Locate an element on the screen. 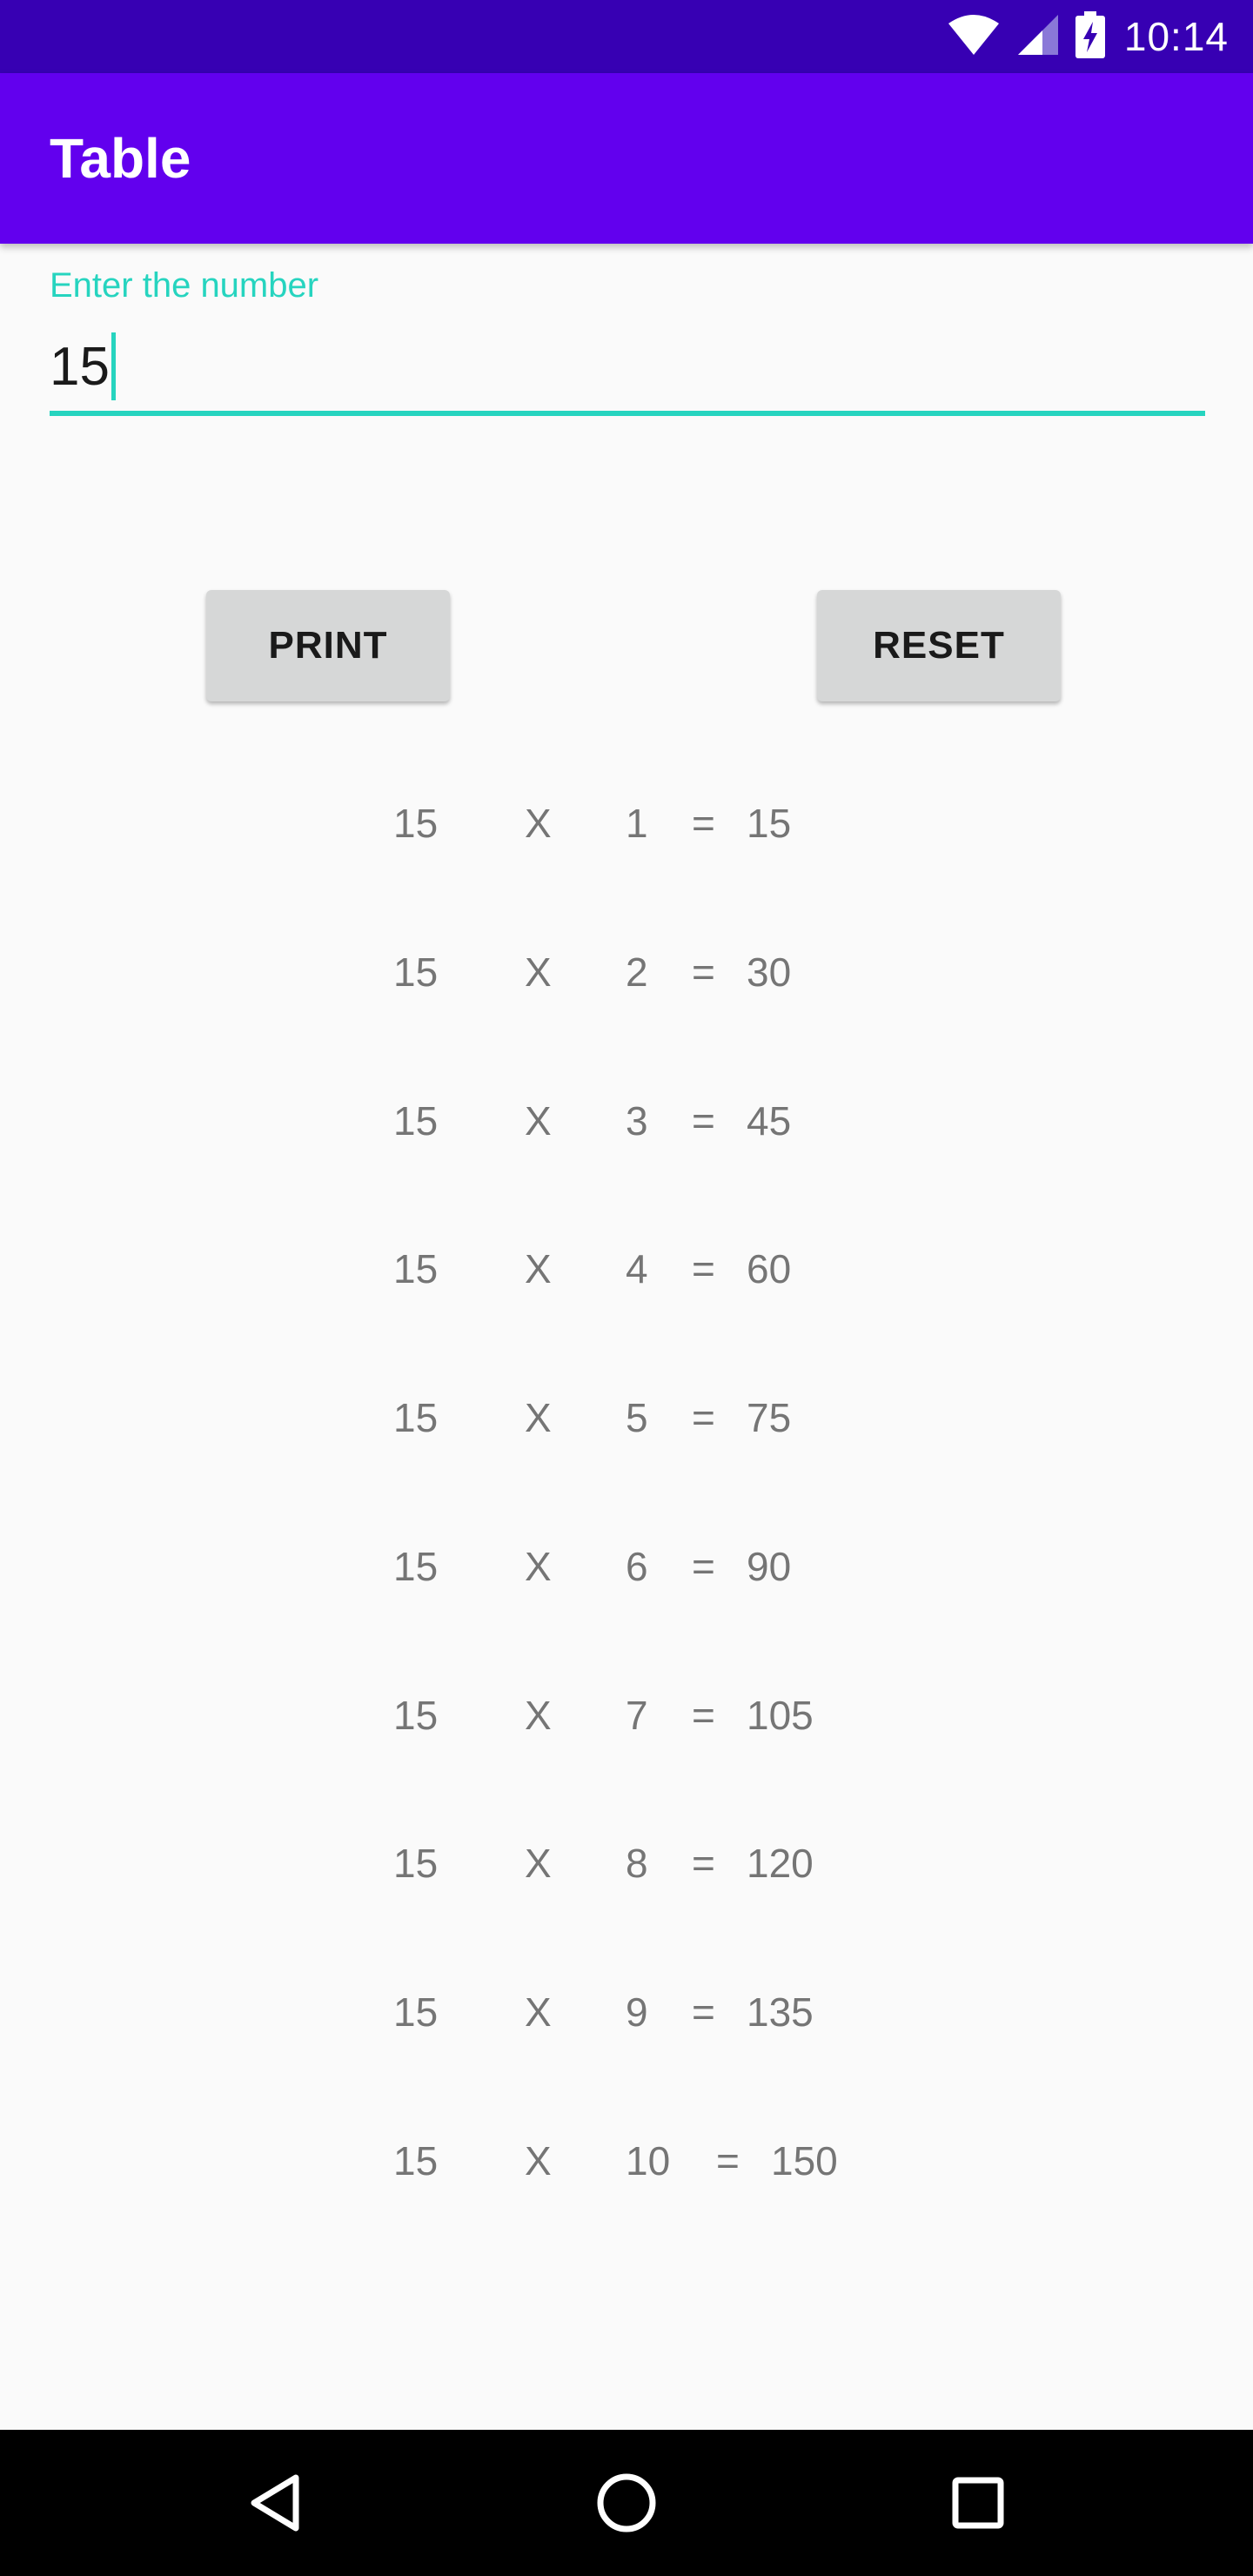 The width and height of the screenshot is (1253, 2576). recents-icon is located at coordinates (978, 2503).